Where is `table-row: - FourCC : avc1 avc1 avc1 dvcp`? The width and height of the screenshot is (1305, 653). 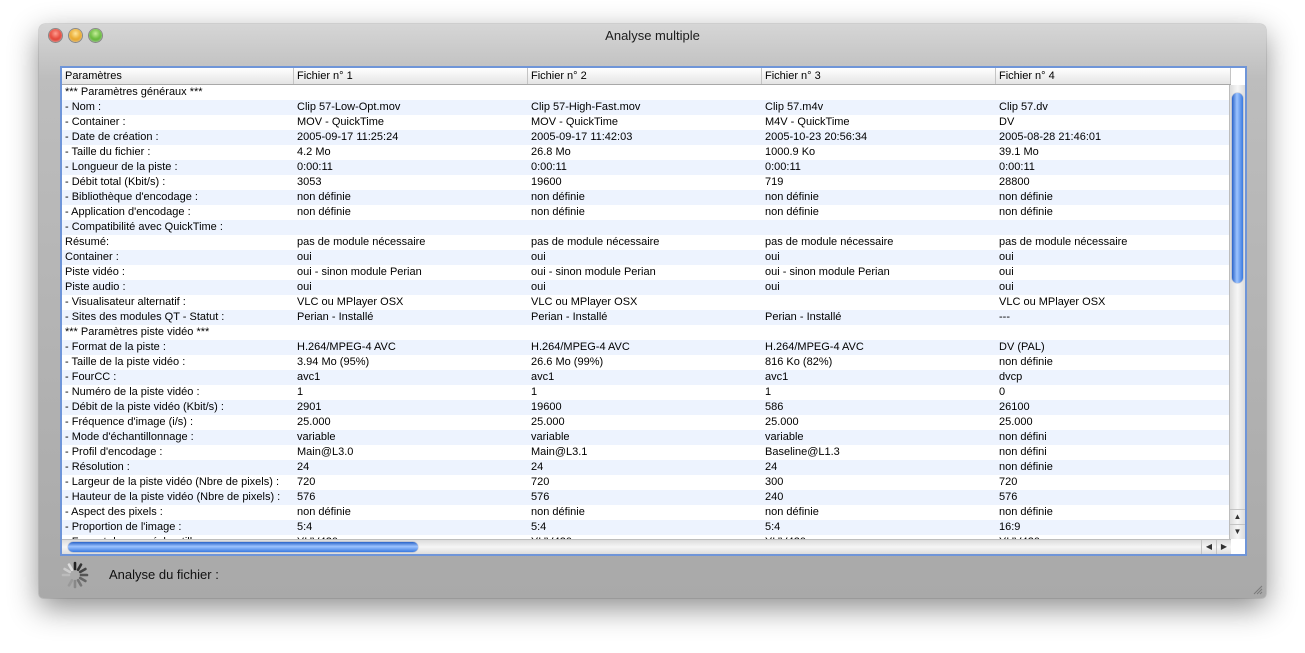 table-row: - FourCC : avc1 avc1 avc1 dvcp is located at coordinates (646, 377).